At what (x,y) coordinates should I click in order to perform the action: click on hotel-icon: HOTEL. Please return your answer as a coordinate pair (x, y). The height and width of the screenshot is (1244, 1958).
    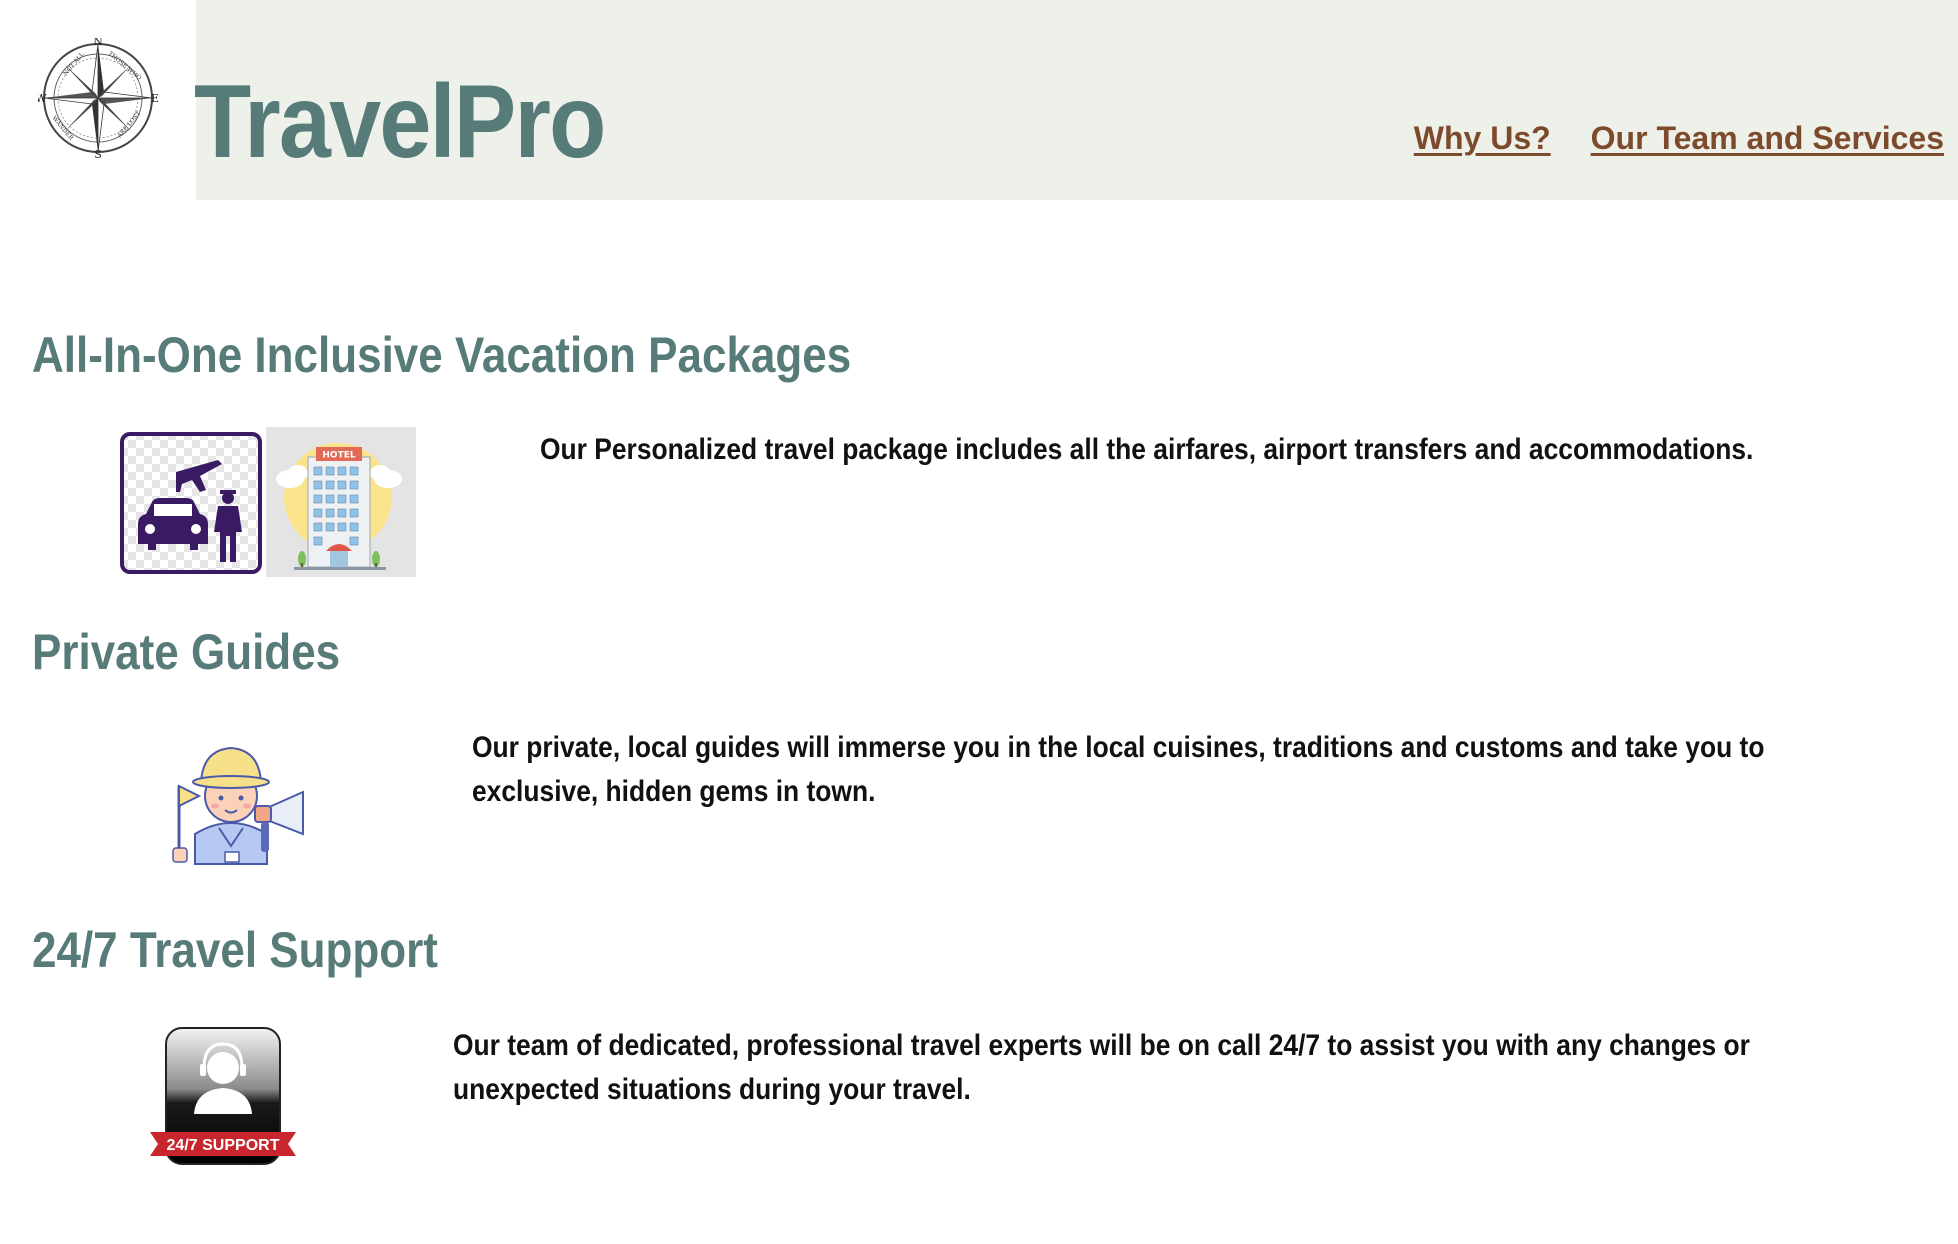
    Looking at the image, I should click on (341, 504).